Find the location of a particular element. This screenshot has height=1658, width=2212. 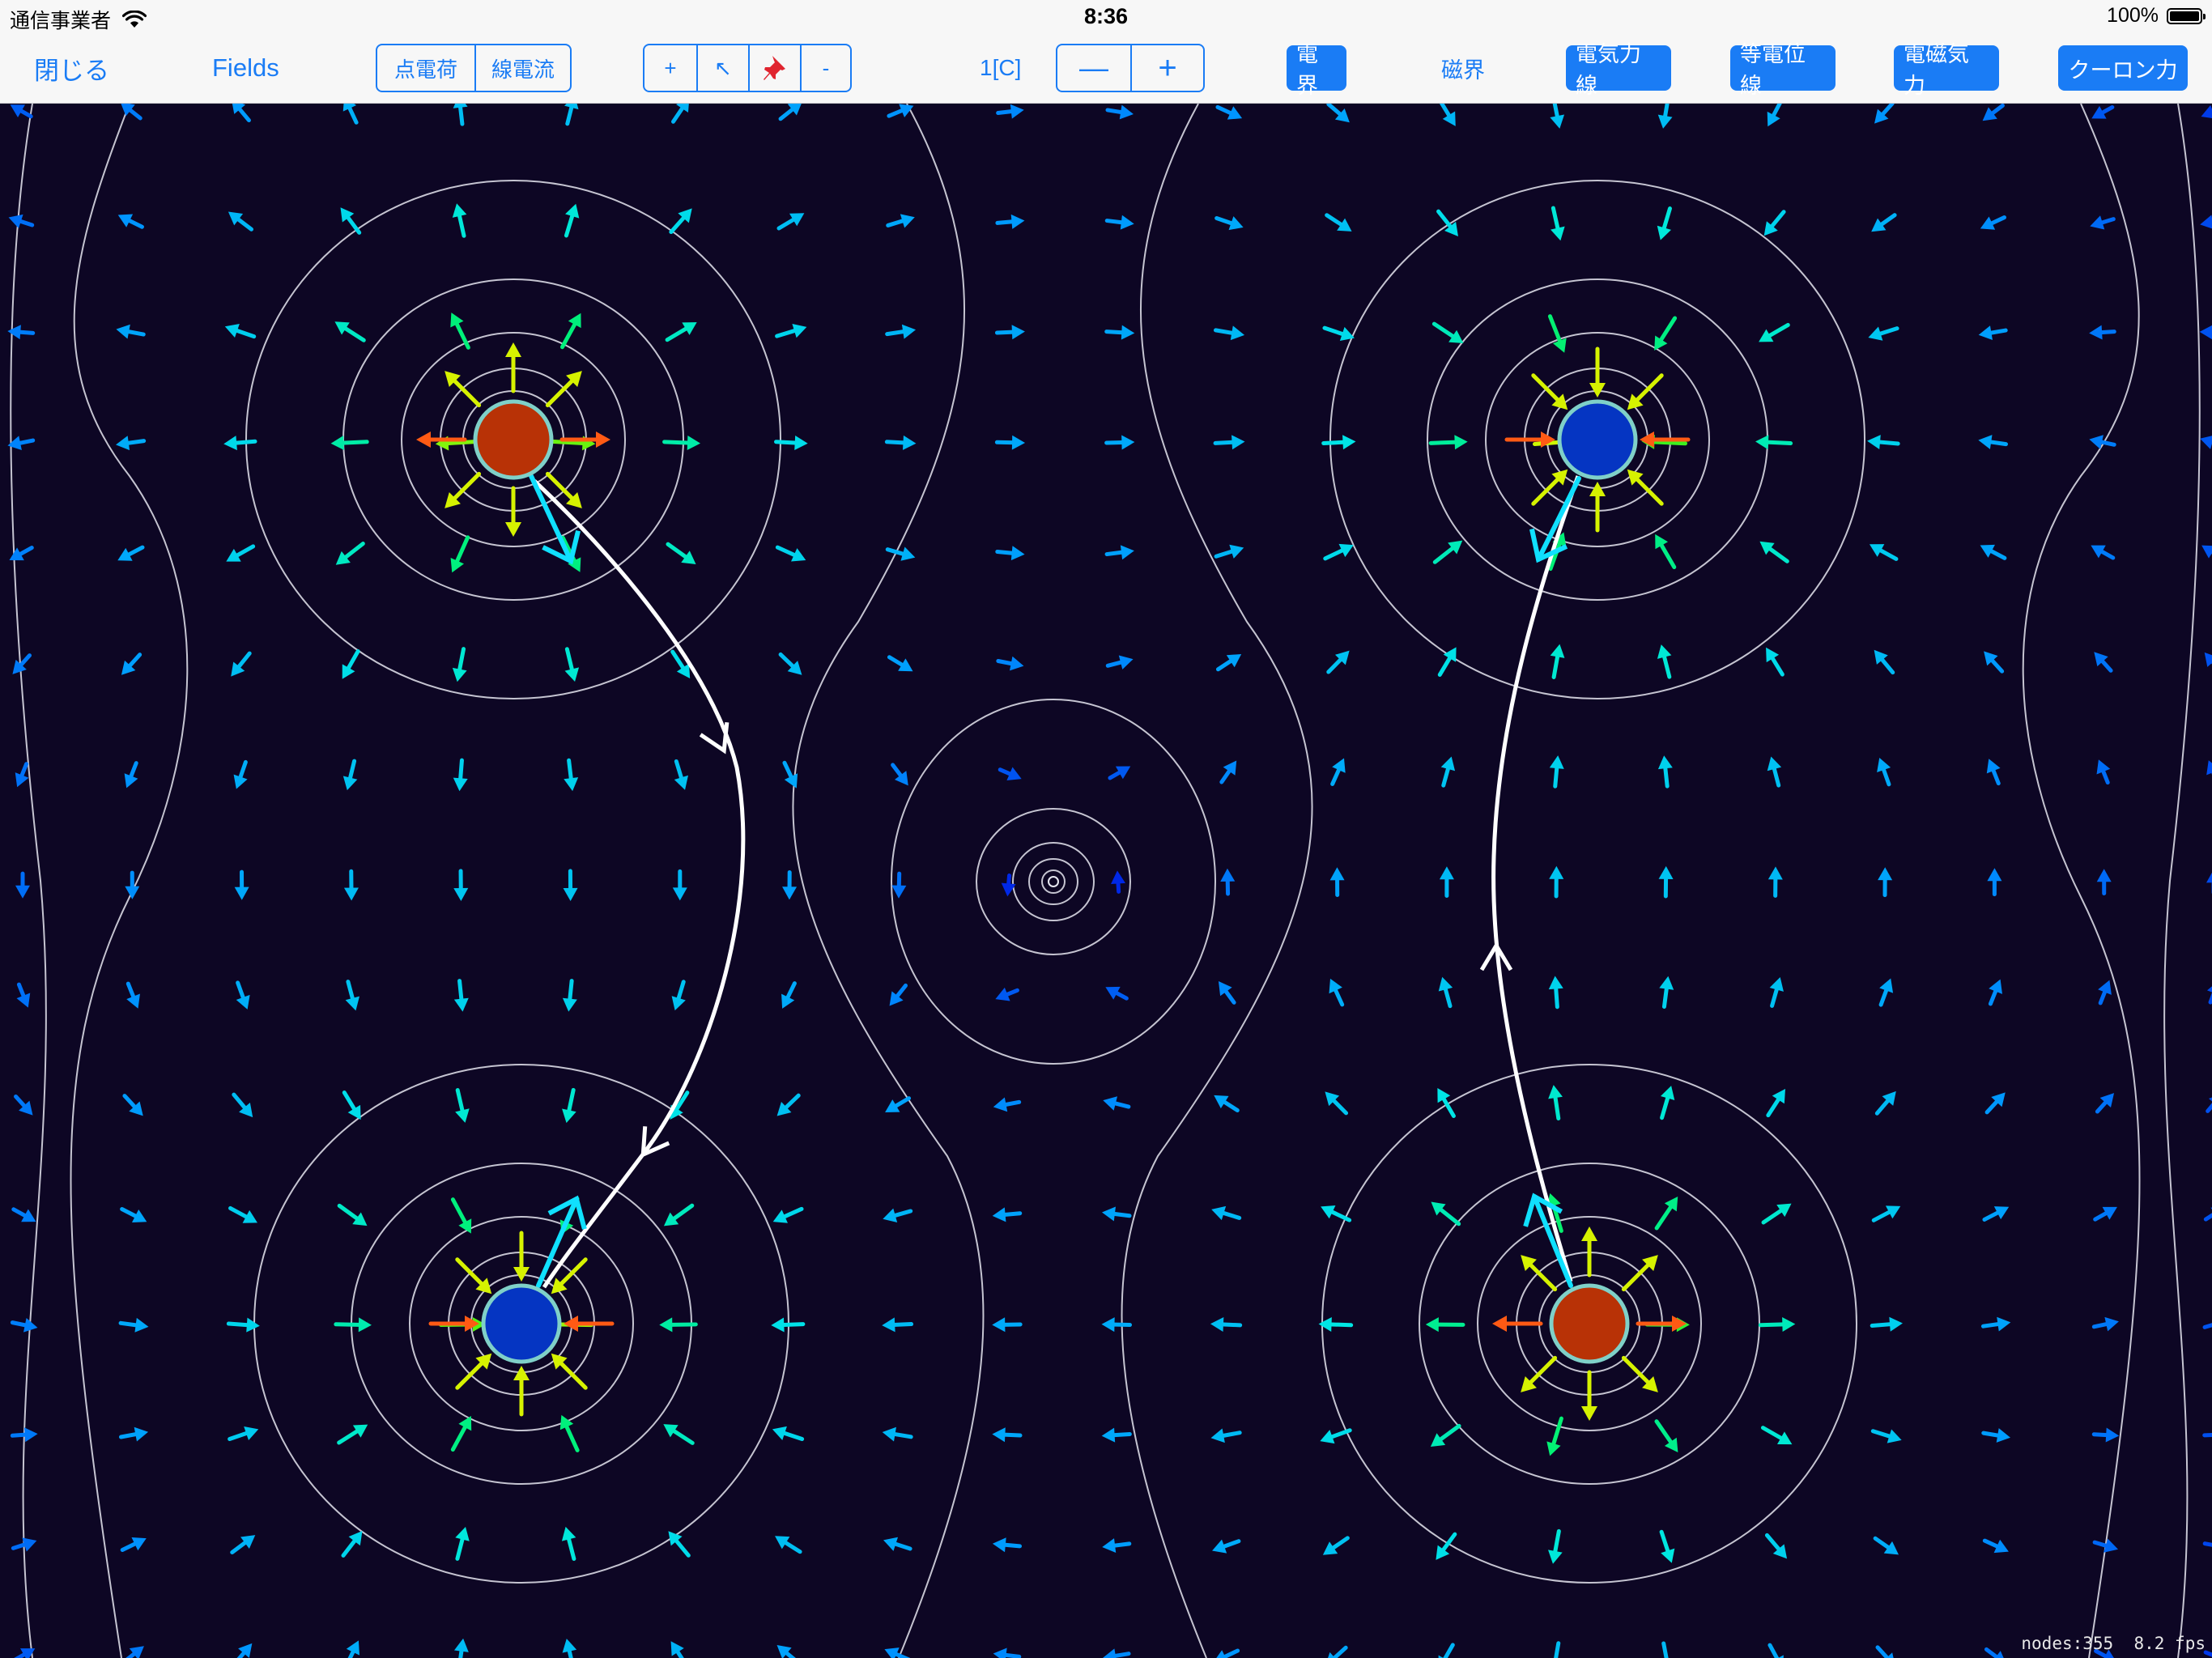

increment-button: + is located at coordinates (1166, 68).